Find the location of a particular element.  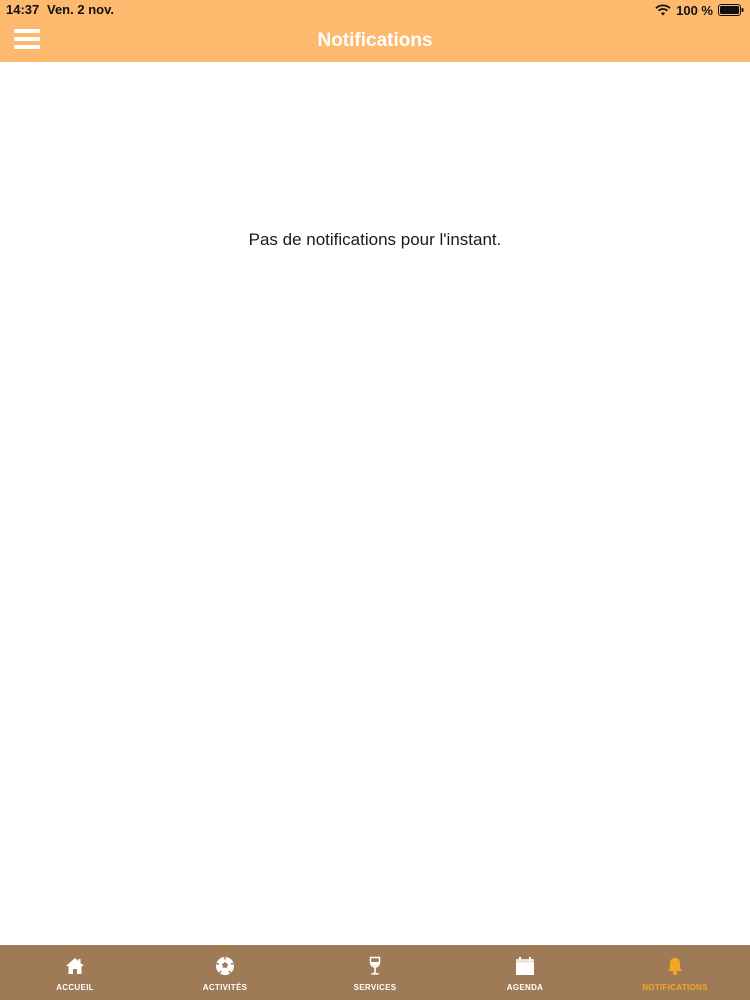

tab-label: SERVICES is located at coordinates (375, 987).